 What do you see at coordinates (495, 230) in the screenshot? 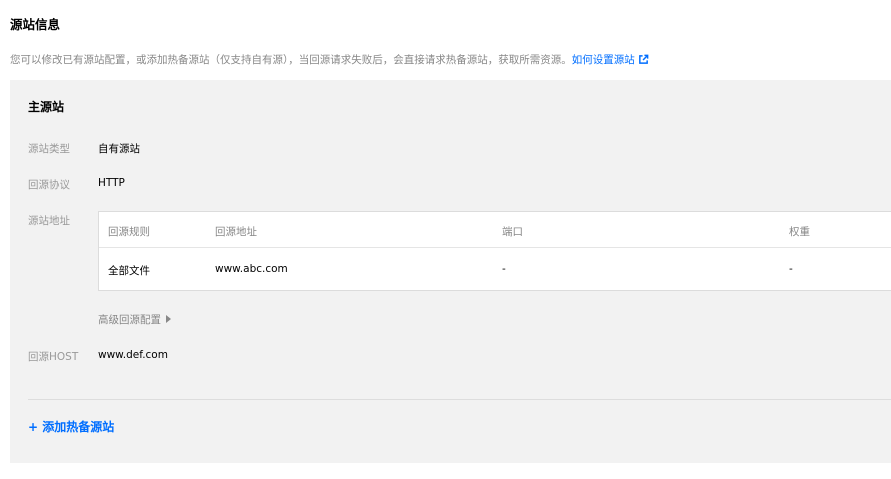
I see `table-header: 回源规则 回源地址 端口 权重` at bounding box center [495, 230].